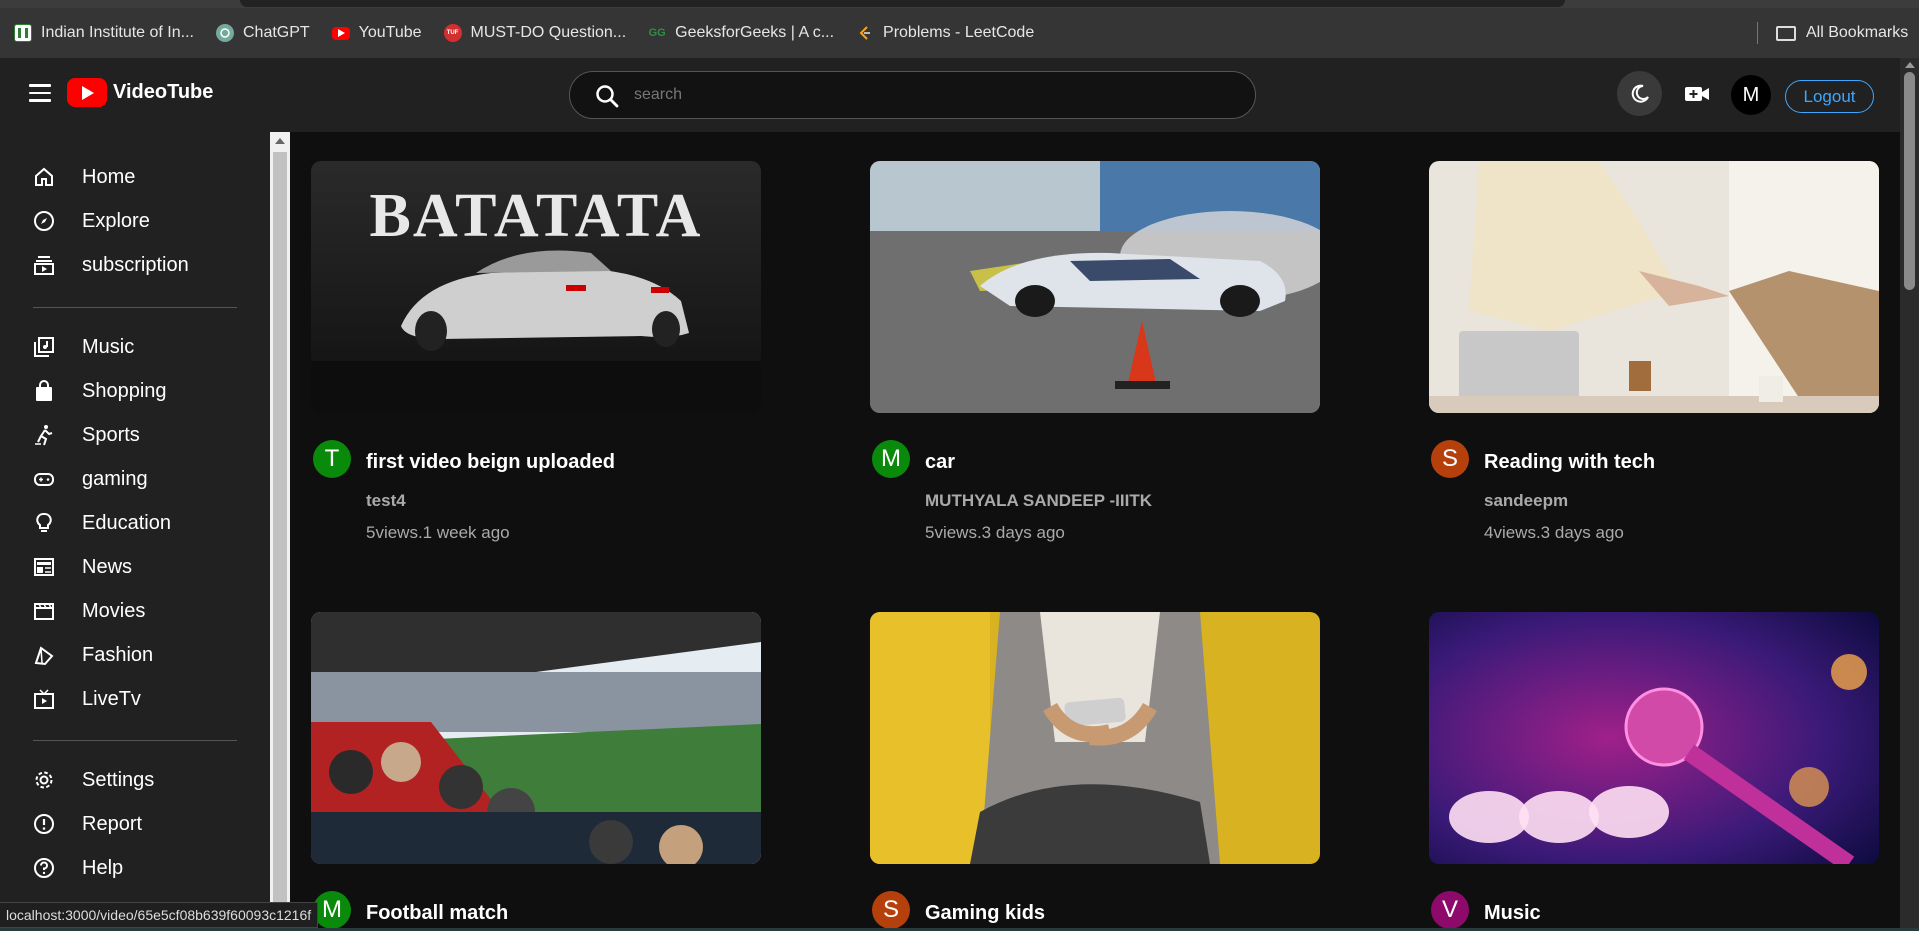 The image size is (1919, 931). Describe the element at coordinates (865, 33) in the screenshot. I see `leetcode-icon` at that location.